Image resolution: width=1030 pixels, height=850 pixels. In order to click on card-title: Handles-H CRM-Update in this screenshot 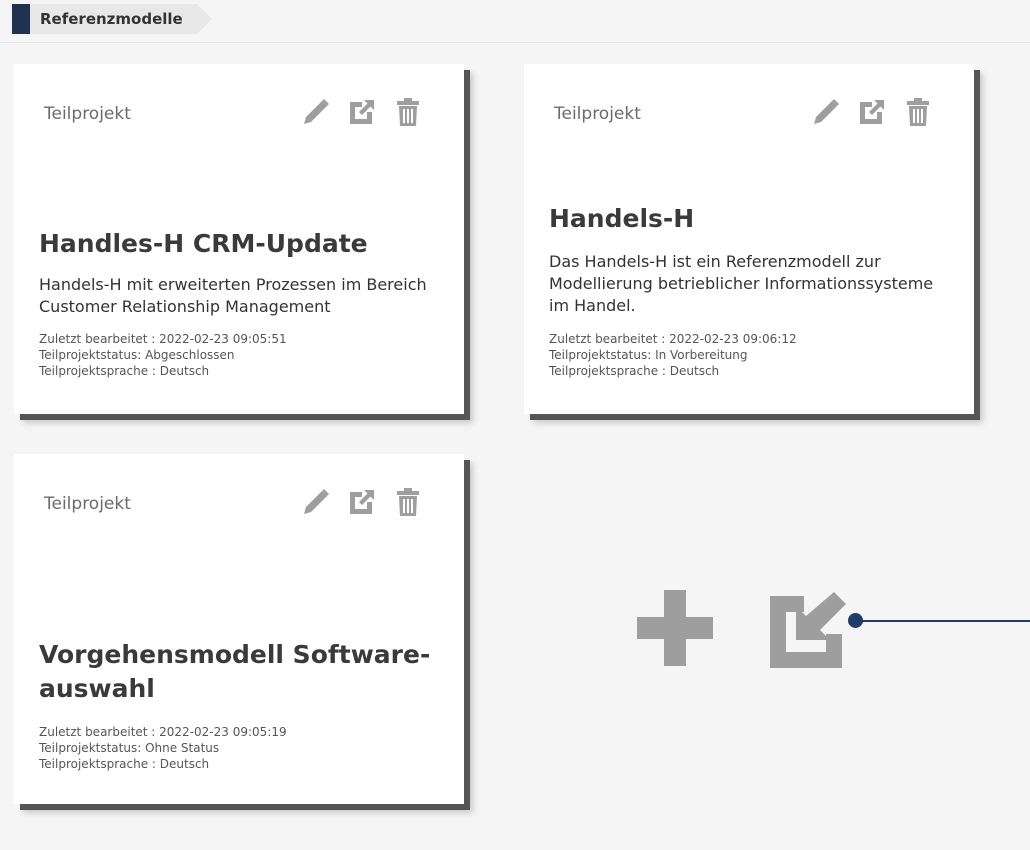, I will do `click(203, 243)`.